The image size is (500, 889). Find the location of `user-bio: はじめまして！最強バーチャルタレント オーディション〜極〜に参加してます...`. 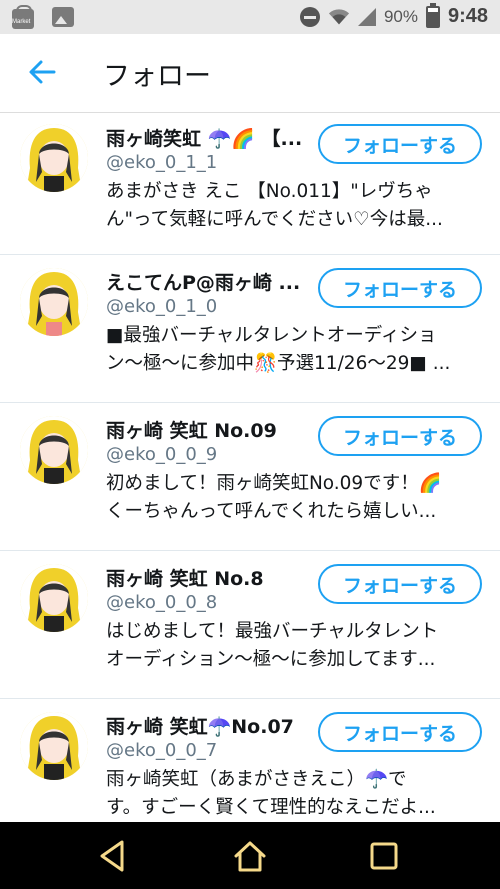

user-bio: はじめまして！最強バーチャルタレント オーディション〜極〜に参加してます... is located at coordinates (296, 646).